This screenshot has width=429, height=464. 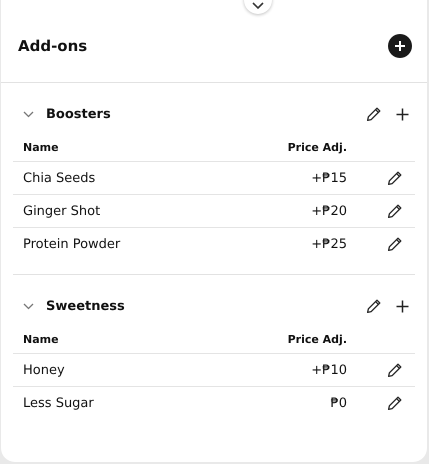 What do you see at coordinates (53, 45) in the screenshot?
I see `panel-title: Add-ons` at bounding box center [53, 45].